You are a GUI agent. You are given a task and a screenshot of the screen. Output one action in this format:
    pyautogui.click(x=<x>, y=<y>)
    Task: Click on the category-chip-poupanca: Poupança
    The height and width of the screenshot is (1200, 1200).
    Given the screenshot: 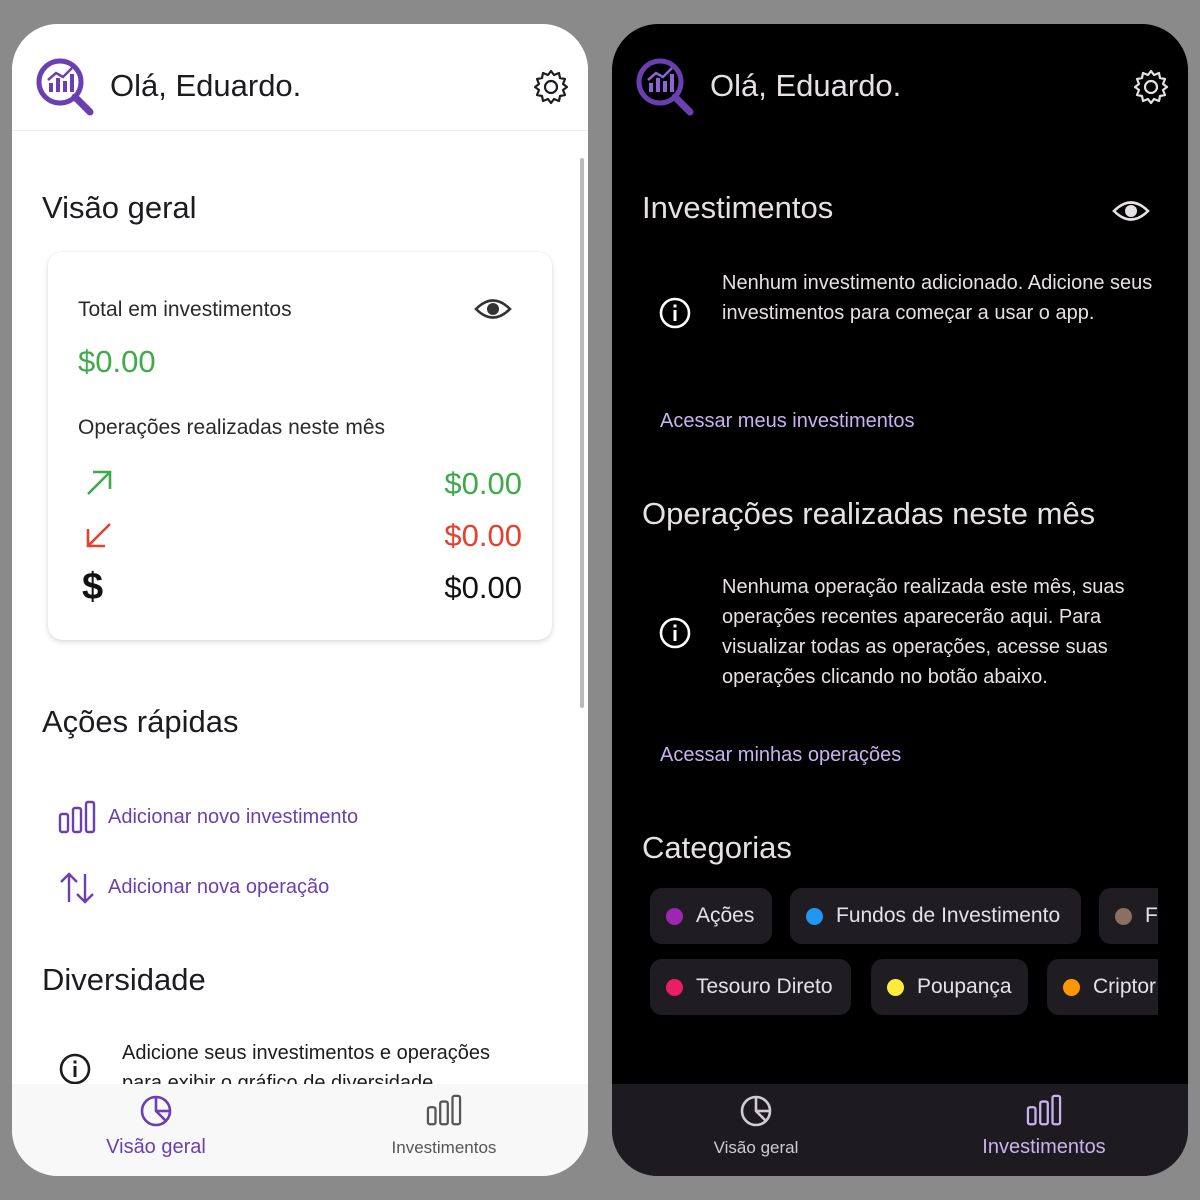 What is the action you would take?
    pyautogui.click(x=949, y=987)
    